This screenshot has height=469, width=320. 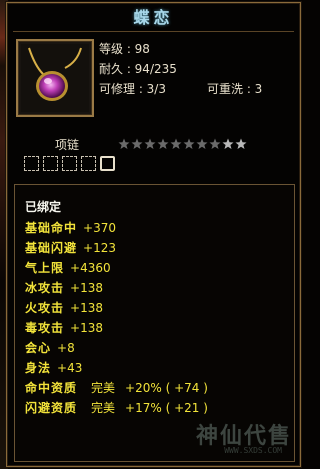 What do you see at coordinates (99, 248) in the screenshot?
I see `attribute-value: +123` at bounding box center [99, 248].